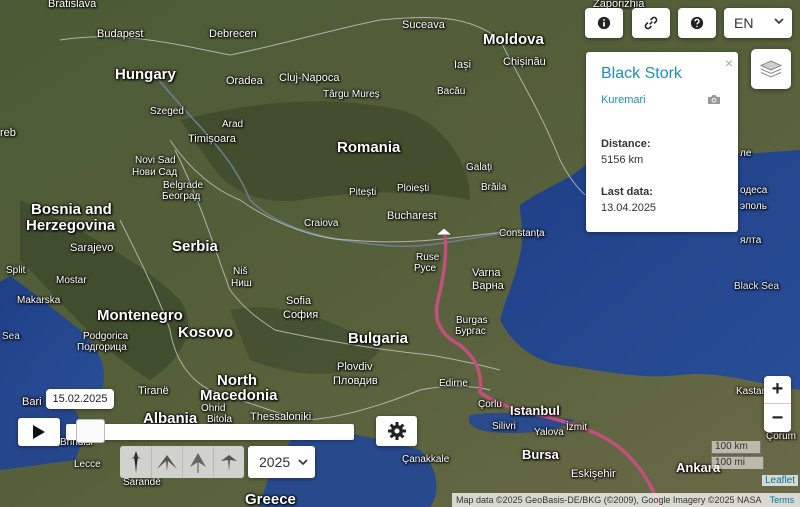  I want to click on year-select: 2025, so click(281, 462).